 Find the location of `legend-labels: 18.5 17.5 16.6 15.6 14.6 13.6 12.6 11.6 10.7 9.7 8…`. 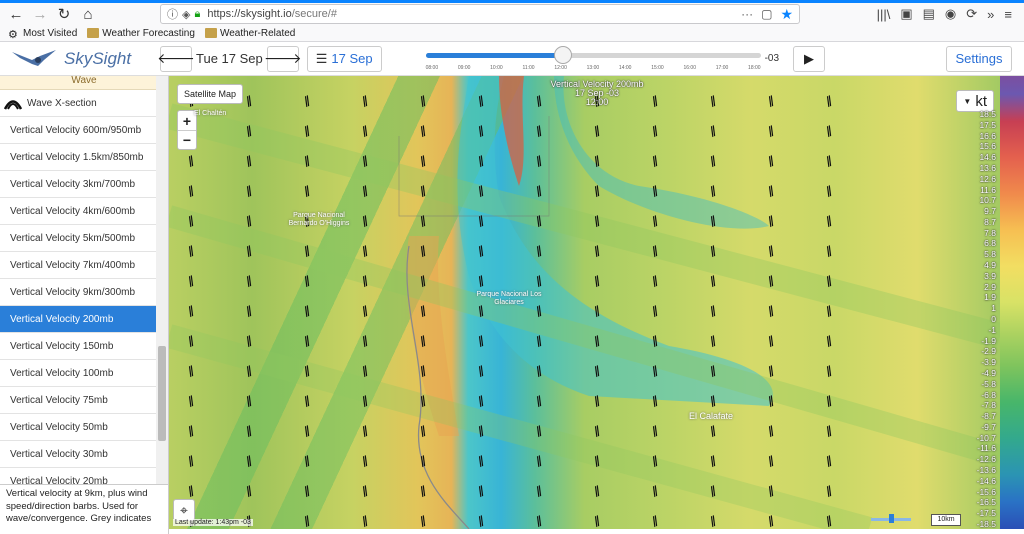

legend-labels: 18.5 17.5 16.6 15.6 14.6 13.6 12.6 11.6 10.7 9.7 8… is located at coordinates (983, 319).